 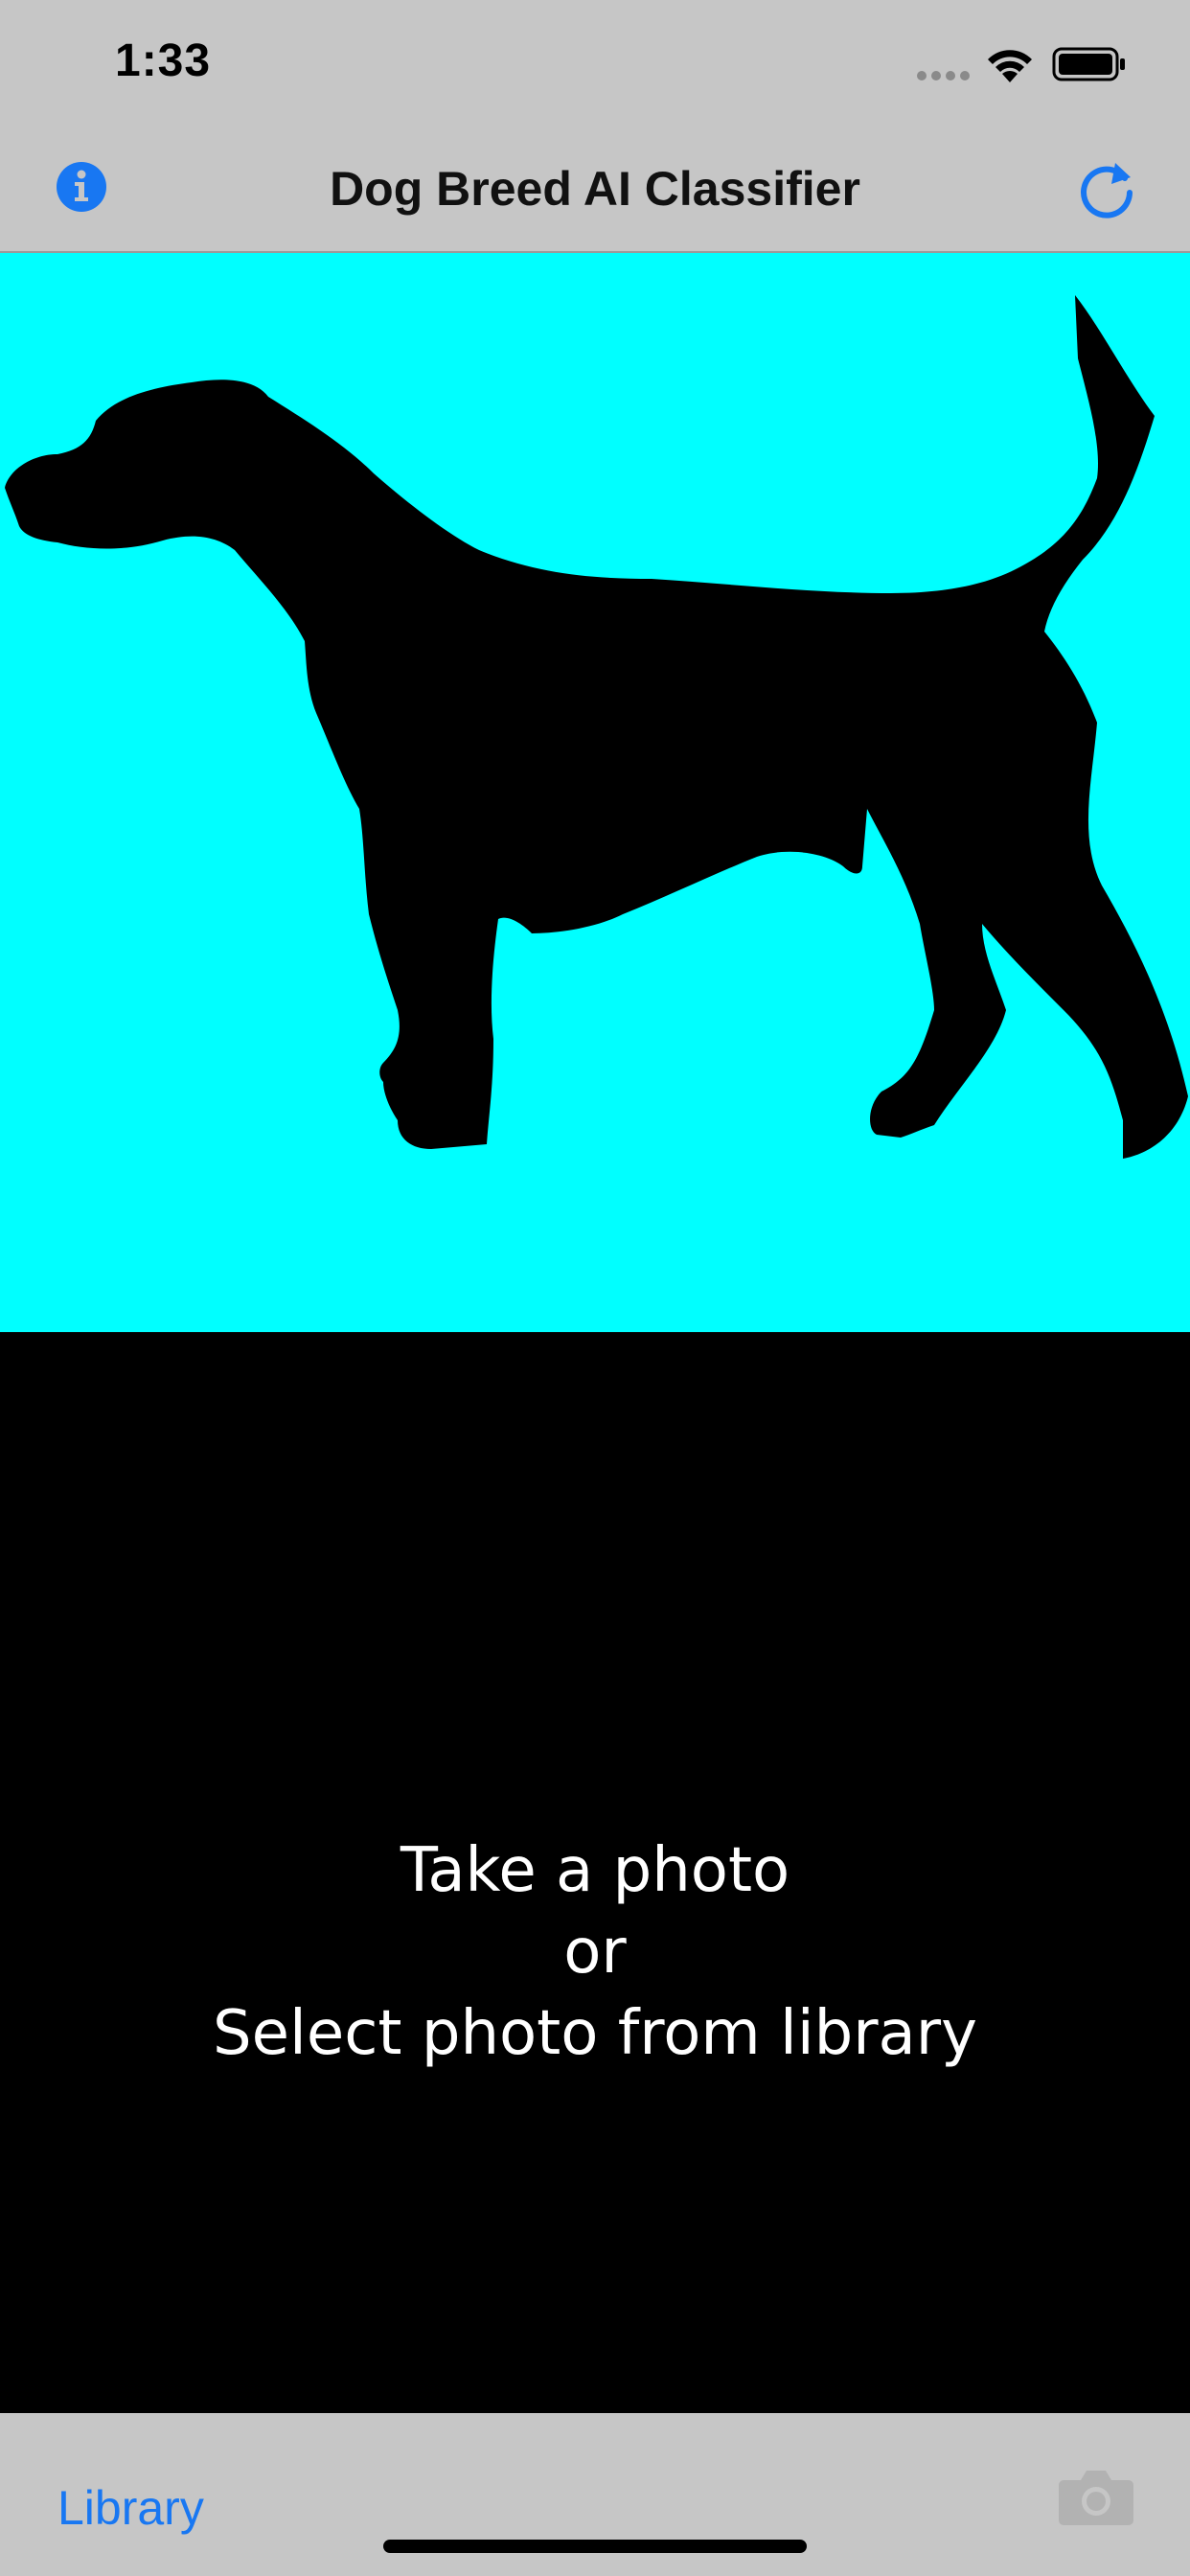 I want to click on bottom-toolbar: Library, so click(x=595, y=2494).